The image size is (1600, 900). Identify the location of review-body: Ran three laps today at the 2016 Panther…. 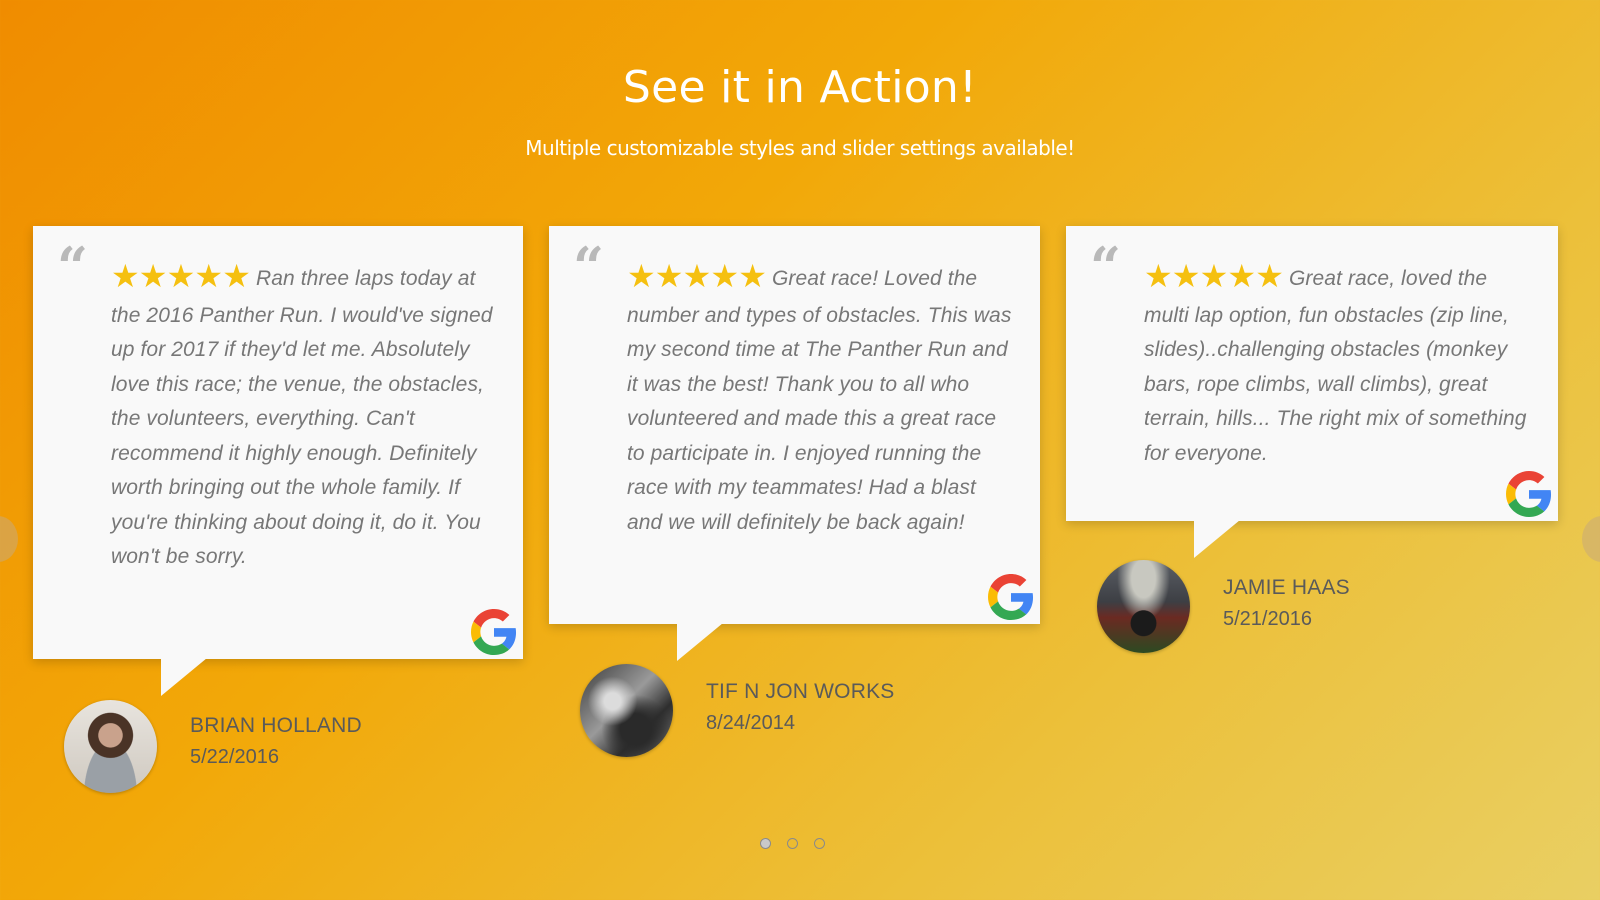
(302, 417).